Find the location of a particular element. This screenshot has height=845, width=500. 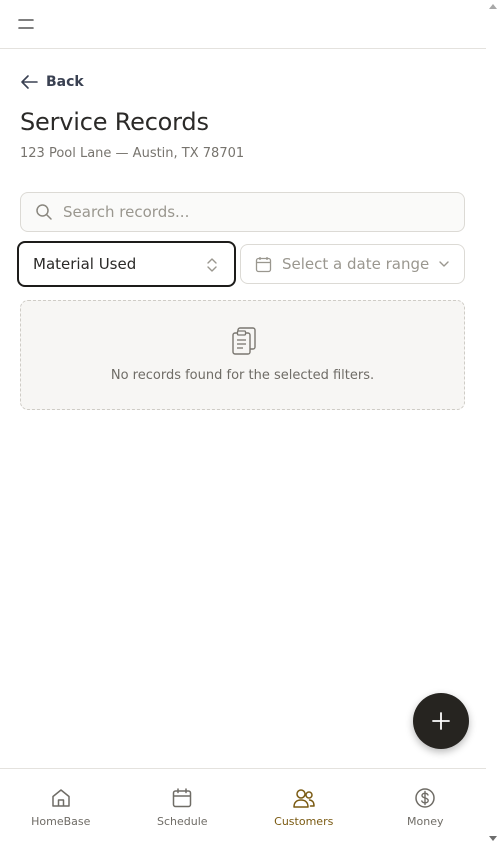

nav-label-homebase: HomeBase is located at coordinates (61, 821).